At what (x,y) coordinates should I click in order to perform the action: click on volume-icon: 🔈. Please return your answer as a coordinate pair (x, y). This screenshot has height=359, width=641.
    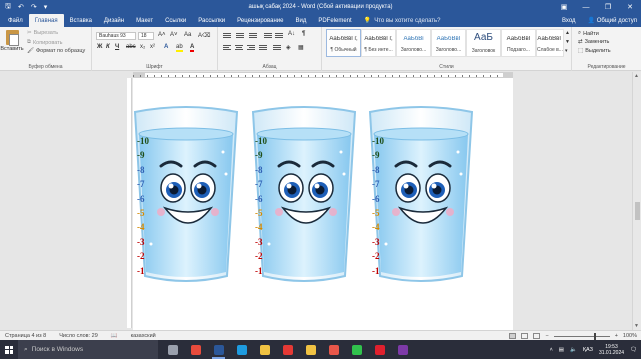
    Looking at the image, I should click on (573, 350).